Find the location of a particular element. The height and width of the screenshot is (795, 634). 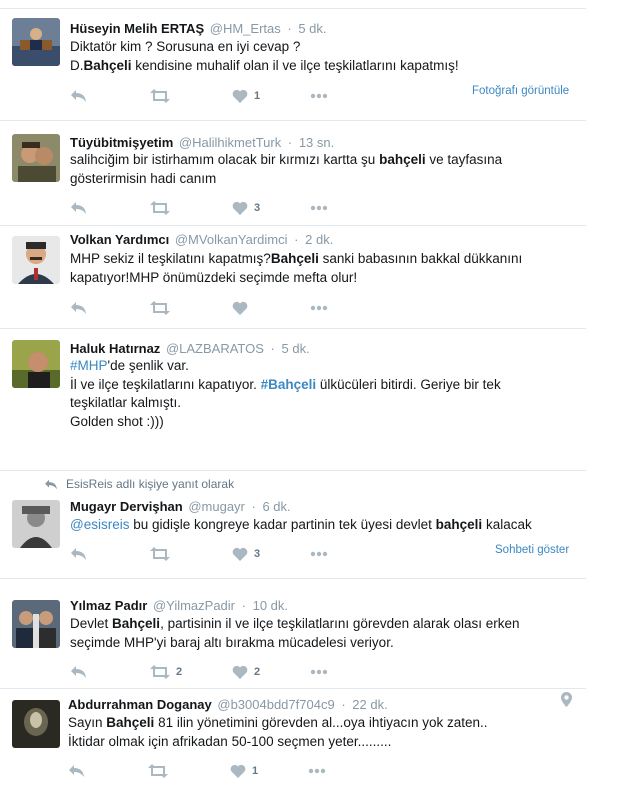

fullname: Haluk Hatırnaz is located at coordinates (115, 348).